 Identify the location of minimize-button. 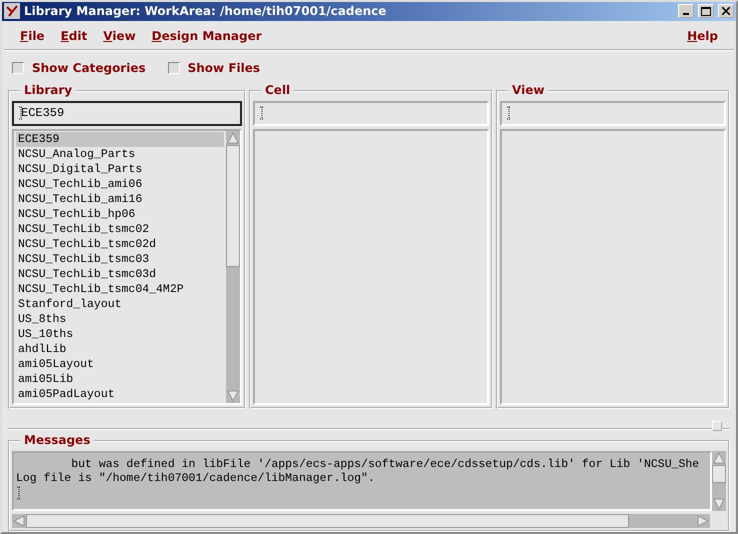
(686, 11).